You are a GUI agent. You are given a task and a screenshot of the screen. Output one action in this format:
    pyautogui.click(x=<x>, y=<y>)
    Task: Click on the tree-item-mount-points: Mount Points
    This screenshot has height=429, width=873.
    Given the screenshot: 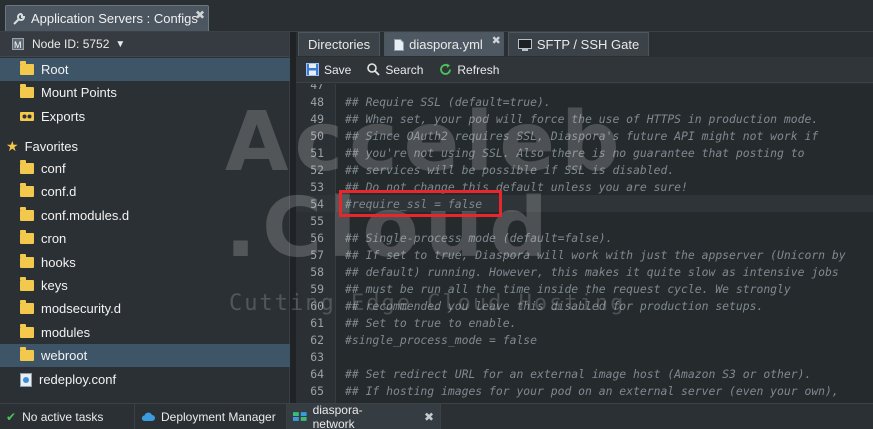 What is the action you would take?
    pyautogui.click(x=145, y=92)
    